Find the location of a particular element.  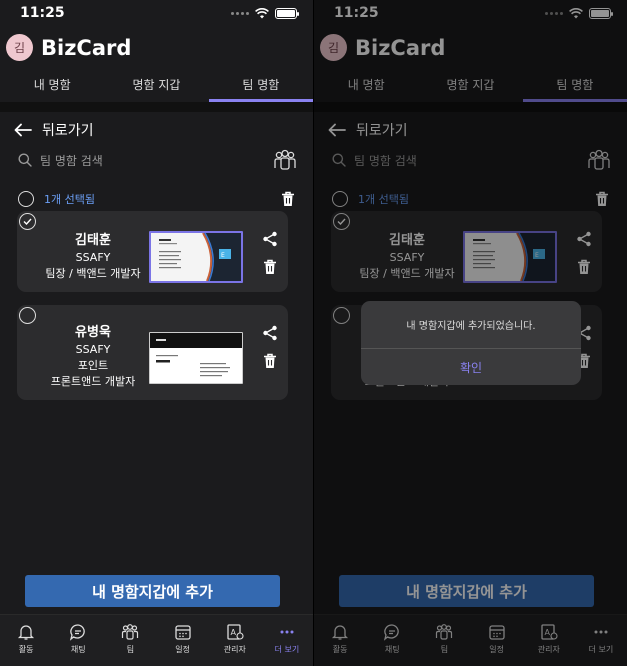

dialog-message: 내 명함지갑에 추가되었습니다. is located at coordinates (471, 325).